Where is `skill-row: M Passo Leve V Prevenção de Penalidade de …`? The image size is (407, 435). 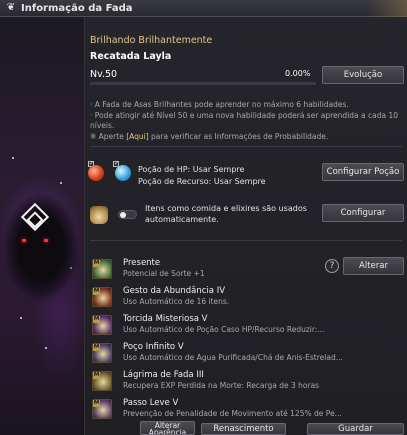
skill-row: M Passo Leve V Prevenção de Penalidade de … is located at coordinates (246, 410).